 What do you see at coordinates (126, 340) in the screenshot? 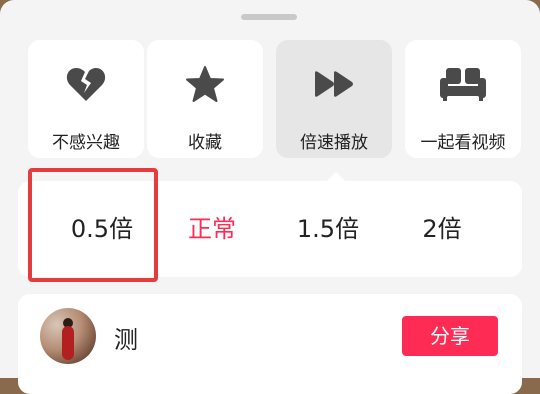
I see `contact-name: 测` at bounding box center [126, 340].